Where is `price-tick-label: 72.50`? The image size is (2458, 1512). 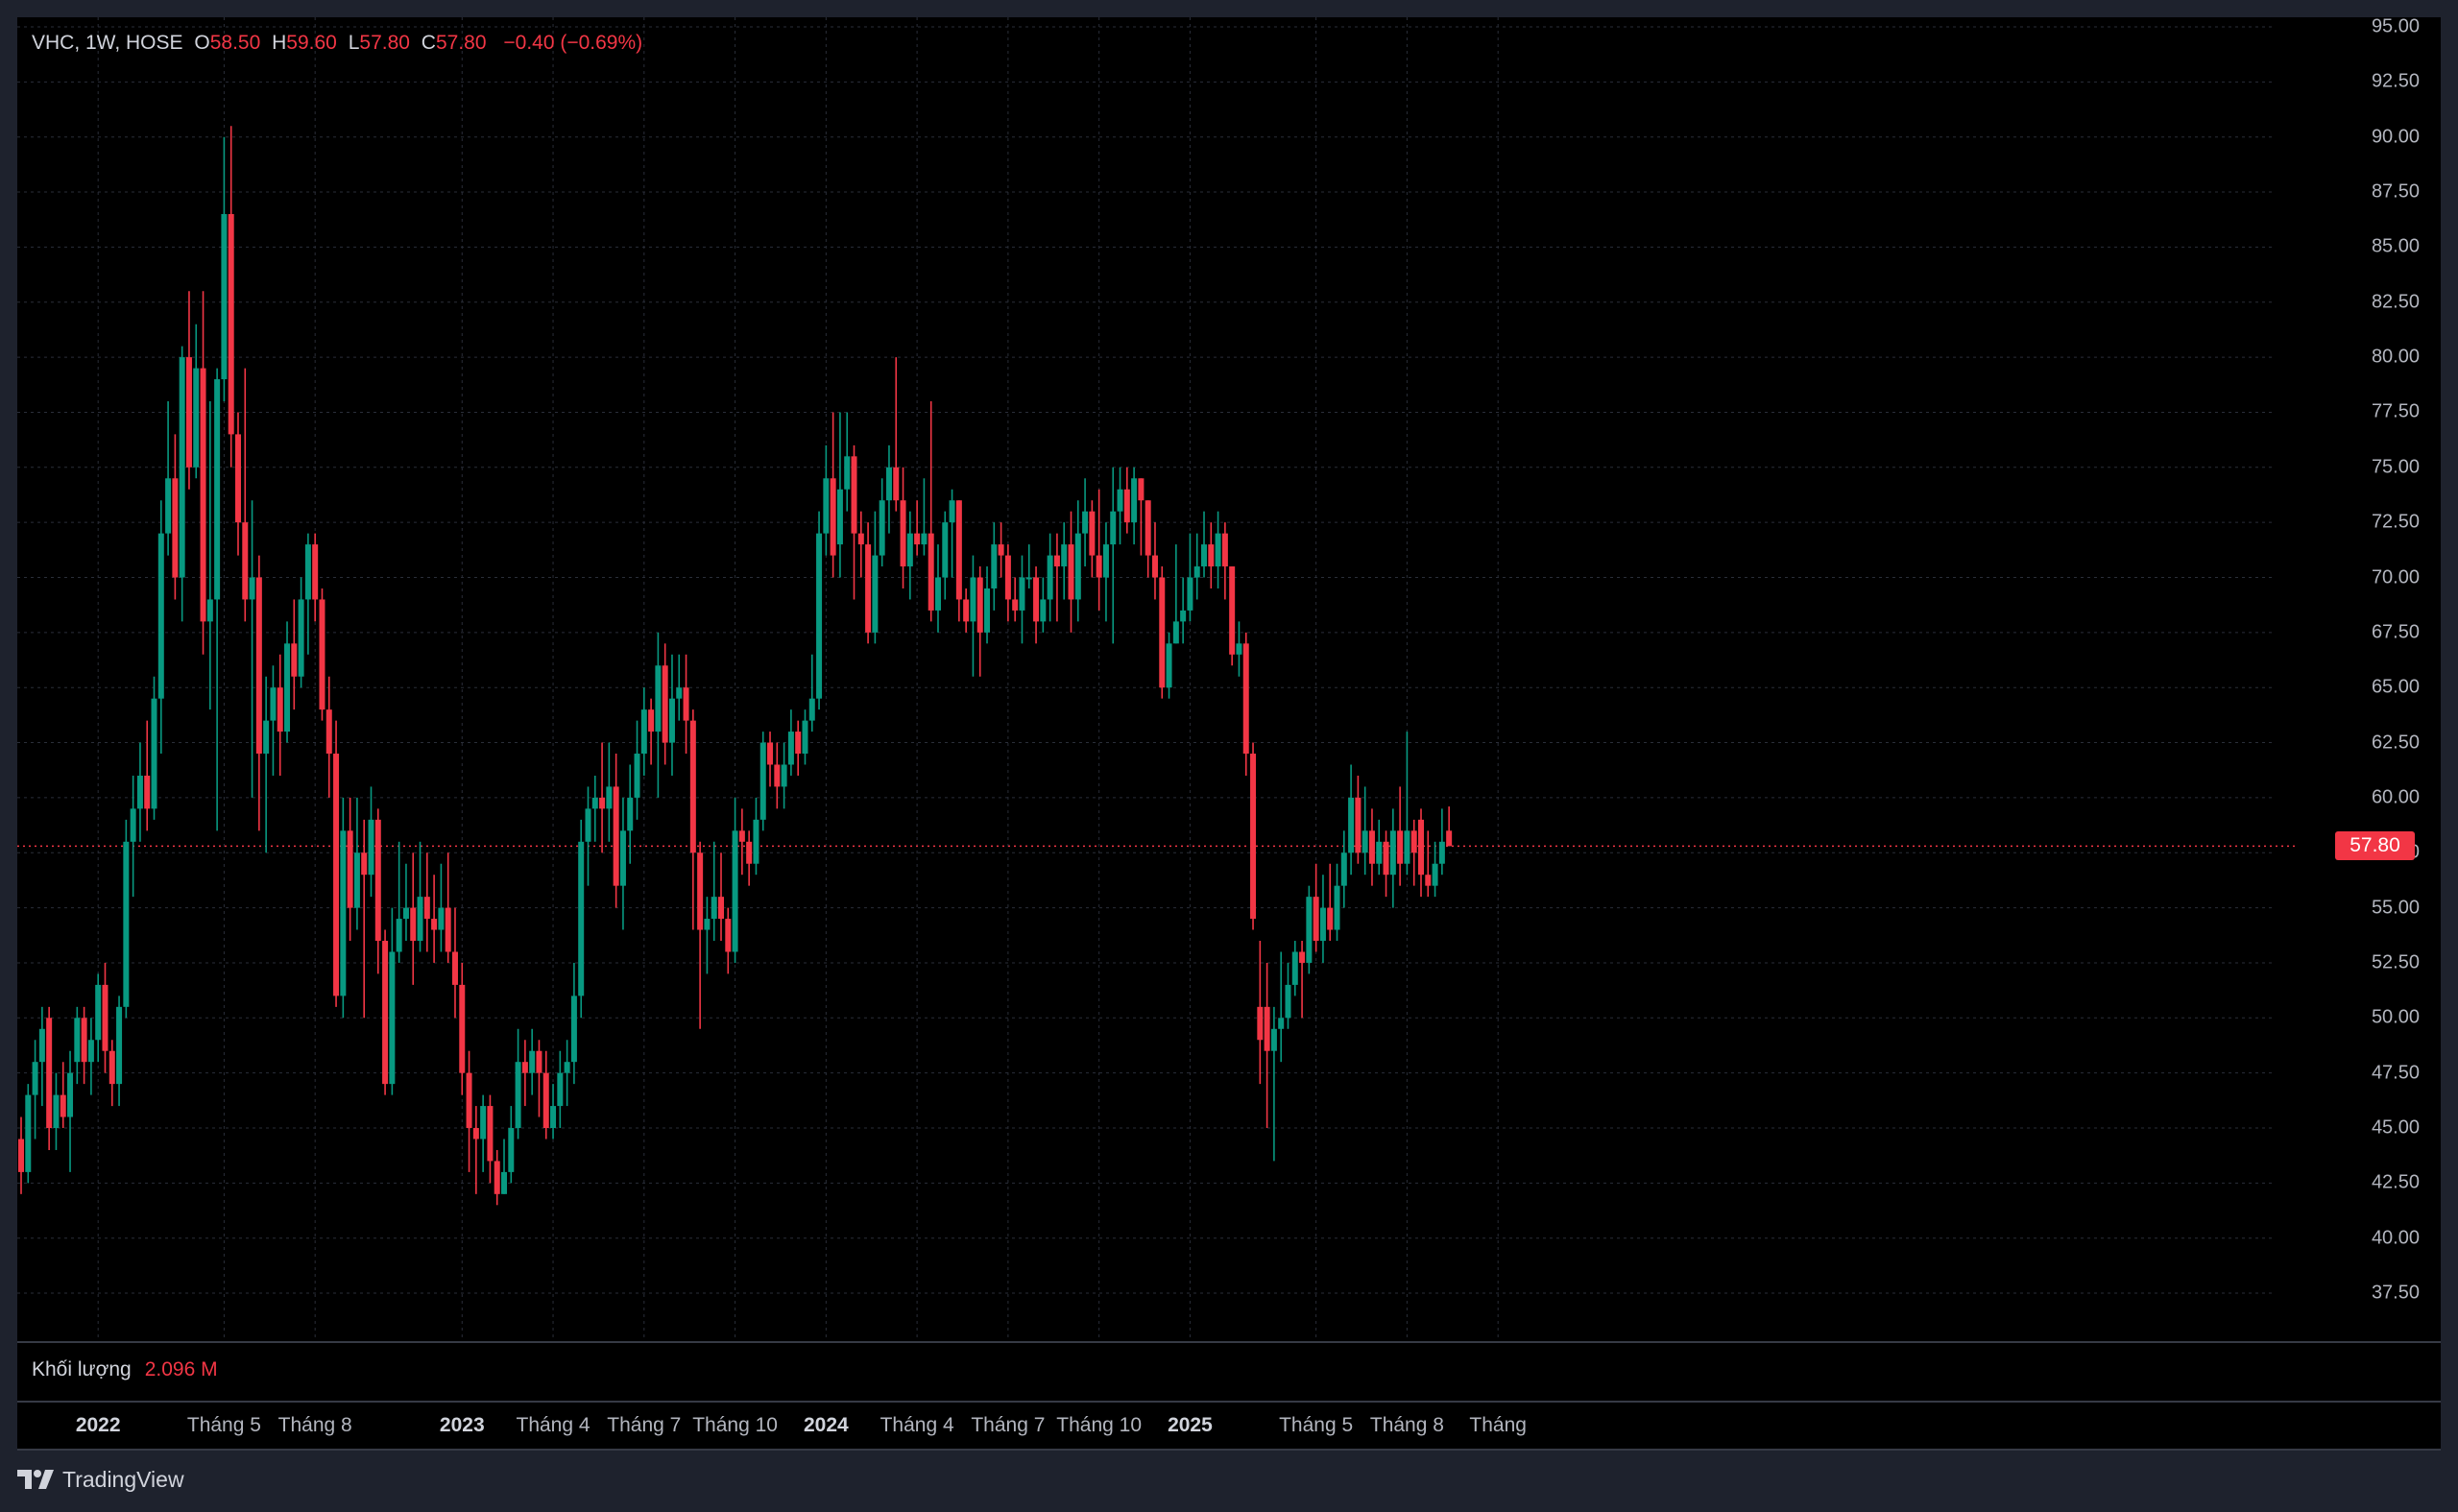 price-tick-label: 72.50 is located at coordinates (2395, 522).